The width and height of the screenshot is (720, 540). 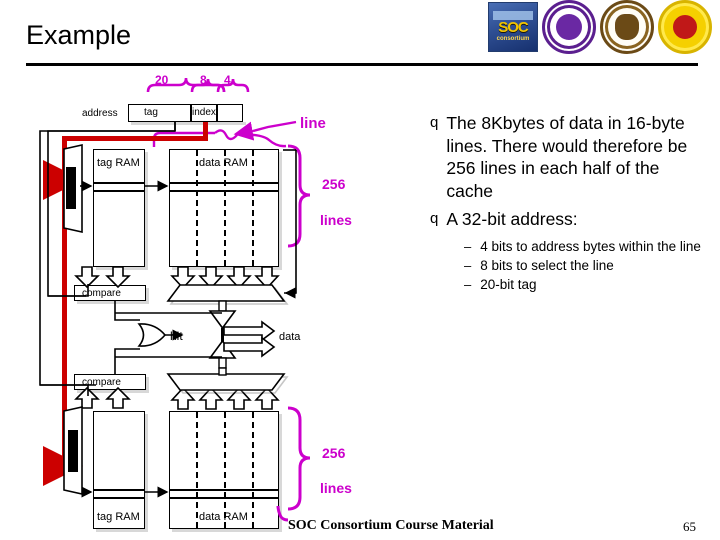 What do you see at coordinates (223, 517) in the screenshot?
I see `bottom-data-ram-label: data RAM` at bounding box center [223, 517].